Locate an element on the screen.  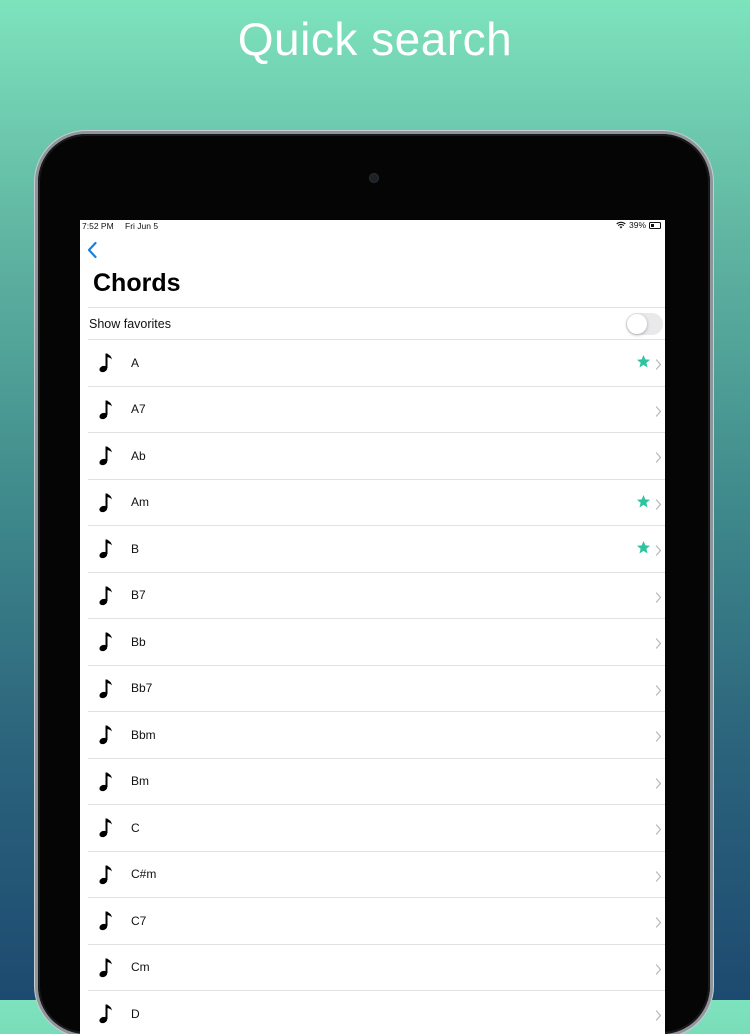
chord-row: C is located at coordinates (376, 828).